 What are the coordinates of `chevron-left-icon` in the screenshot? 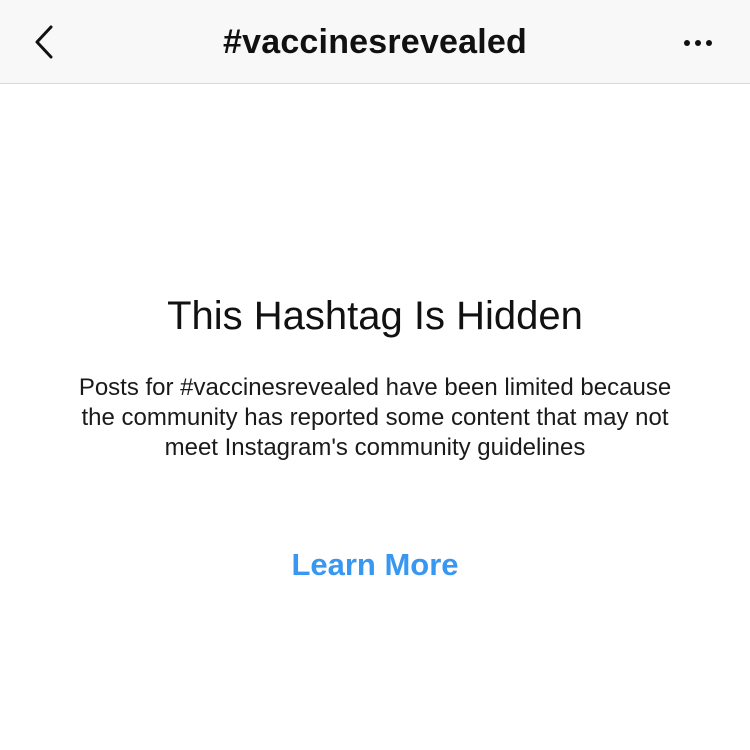 It's located at (44, 42).